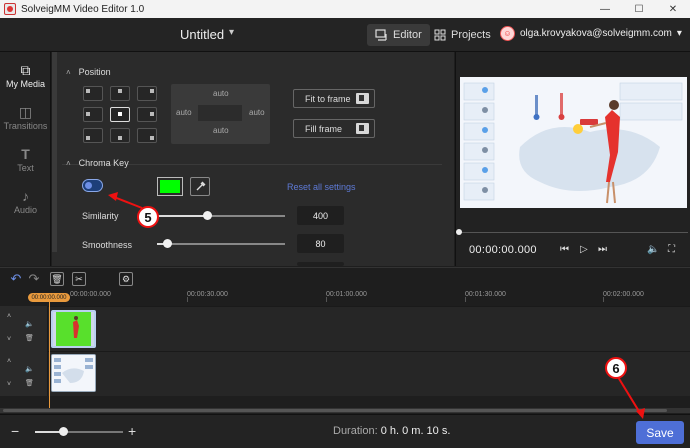  What do you see at coordinates (148, 217) in the screenshot?
I see `step-5-marker: 5` at bounding box center [148, 217].